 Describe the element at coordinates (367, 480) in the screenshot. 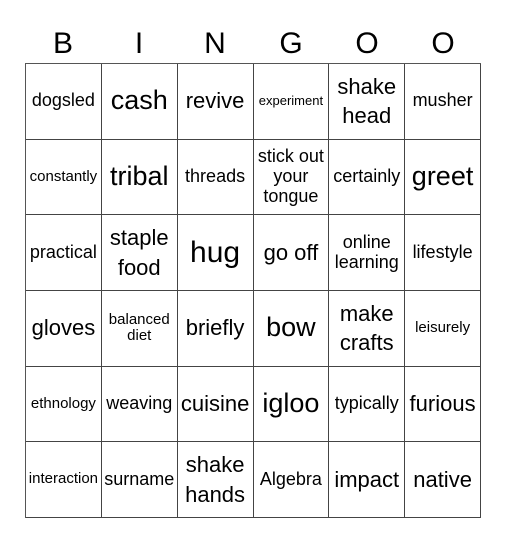

I see `bingo-cell: impact` at that location.